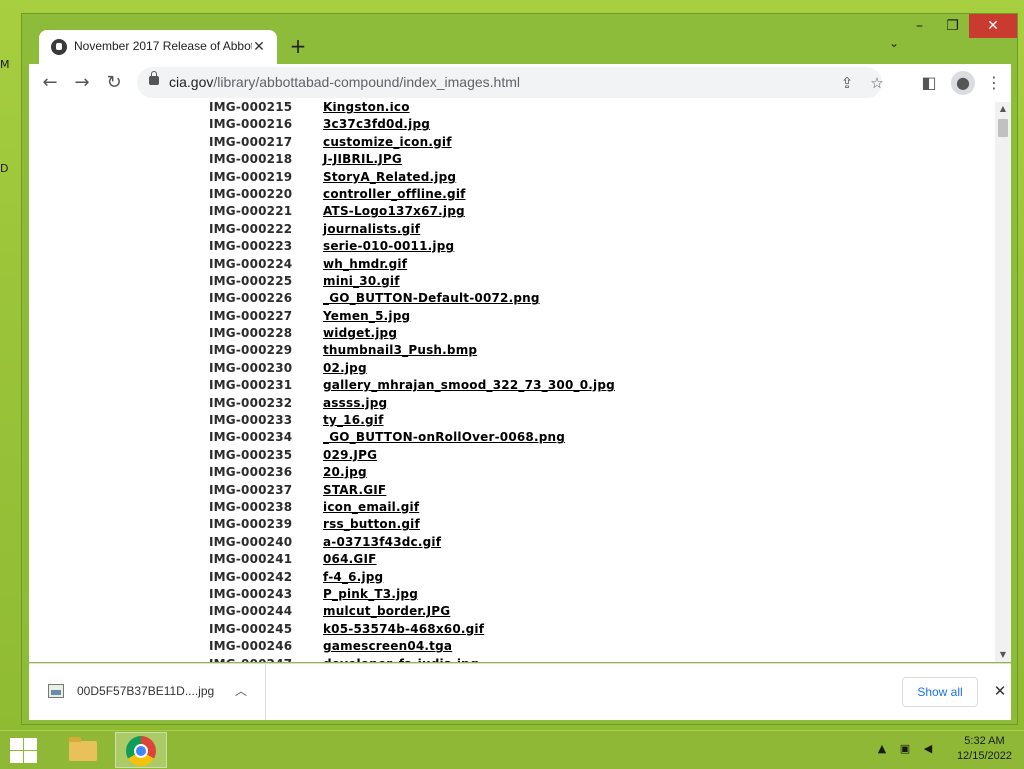  What do you see at coordinates (354, 490) in the screenshot?
I see `image-file-link: STAR.GIF` at bounding box center [354, 490].